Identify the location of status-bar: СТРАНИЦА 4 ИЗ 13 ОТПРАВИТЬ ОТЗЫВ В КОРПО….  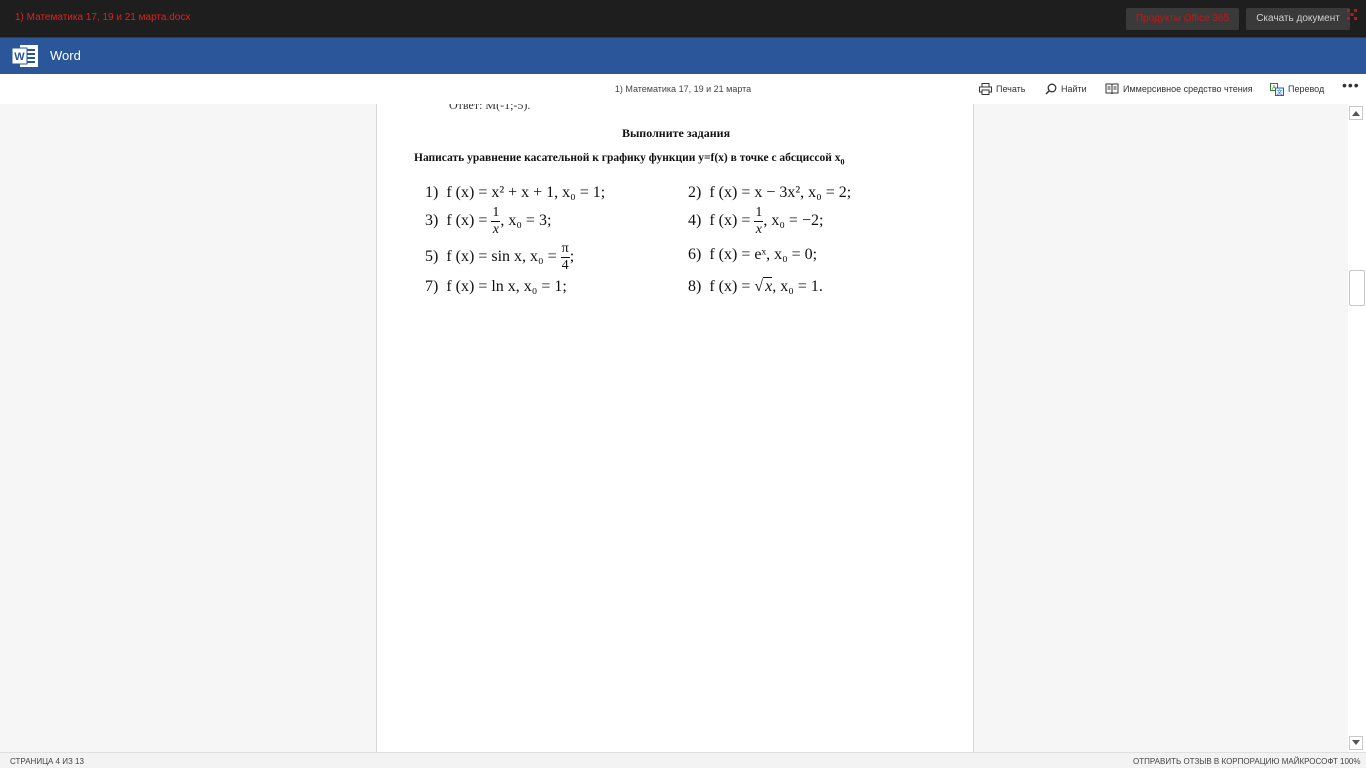
(683, 760).